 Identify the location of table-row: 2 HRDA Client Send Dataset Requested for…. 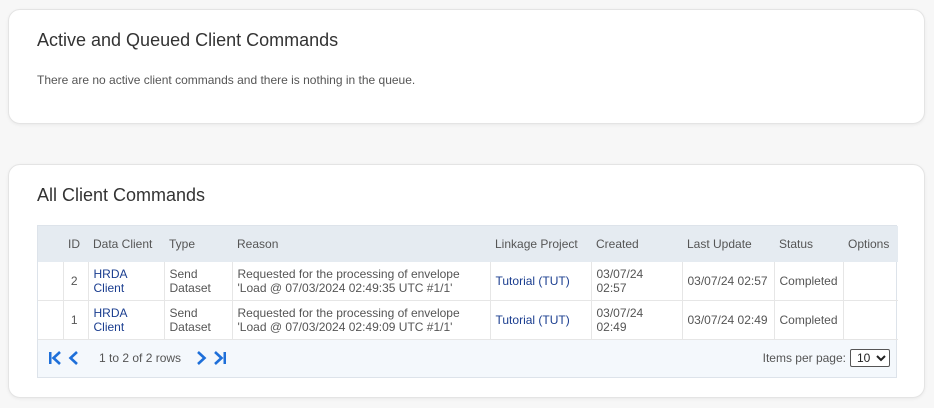
(468, 281).